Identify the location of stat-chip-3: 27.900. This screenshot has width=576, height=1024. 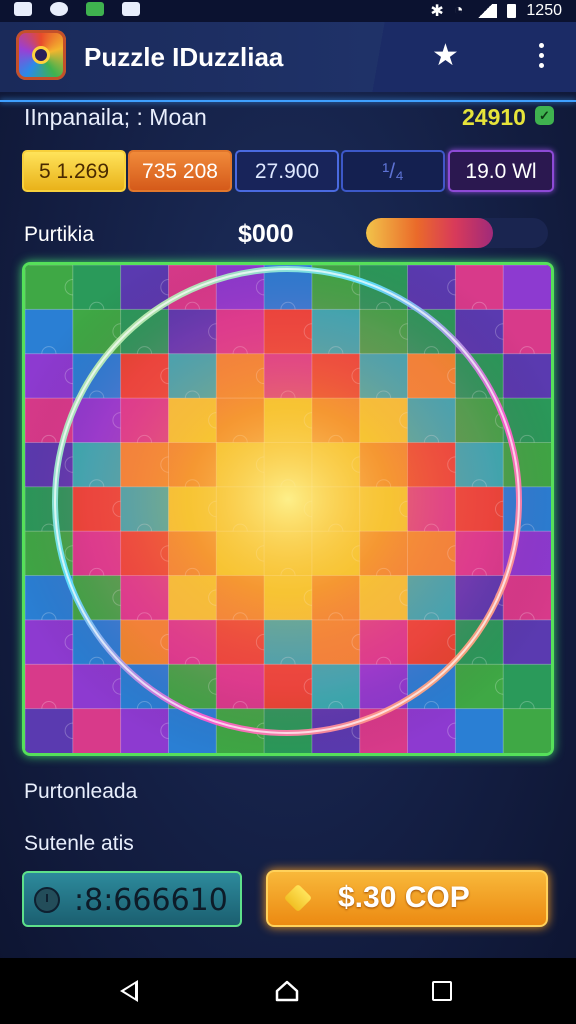
(287, 171).